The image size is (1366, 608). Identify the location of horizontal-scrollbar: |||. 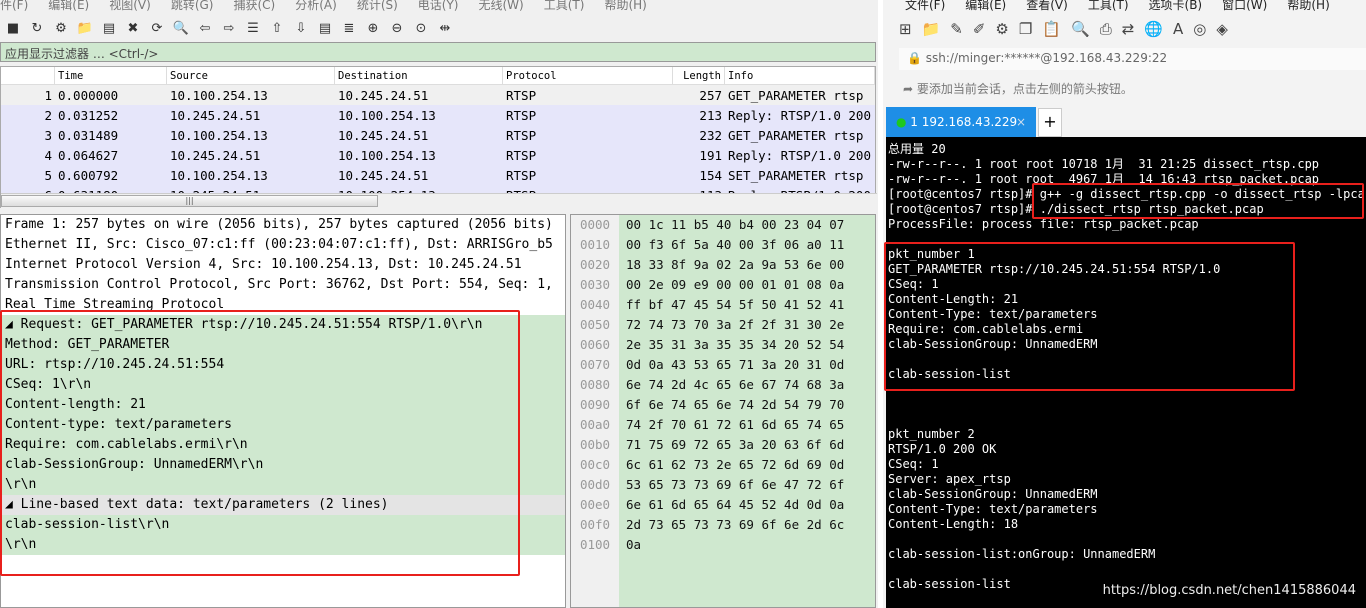
(439, 200).